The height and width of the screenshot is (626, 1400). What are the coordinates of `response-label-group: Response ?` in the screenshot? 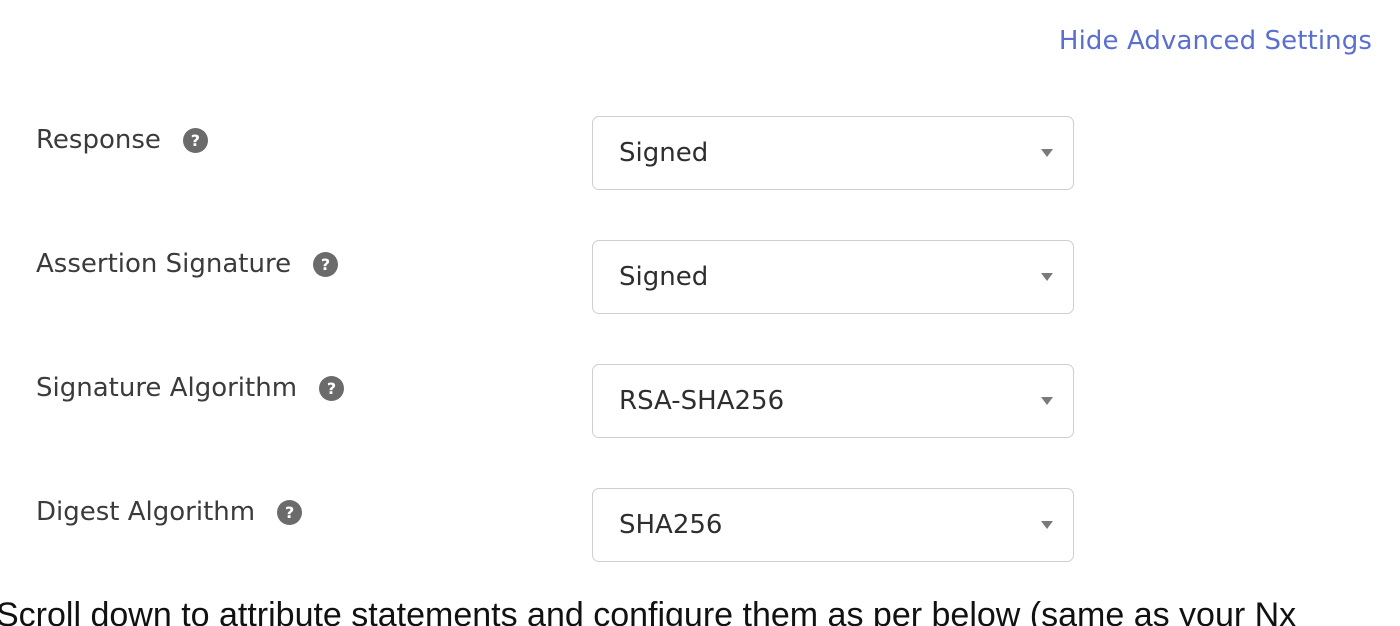 It's located at (122, 140).